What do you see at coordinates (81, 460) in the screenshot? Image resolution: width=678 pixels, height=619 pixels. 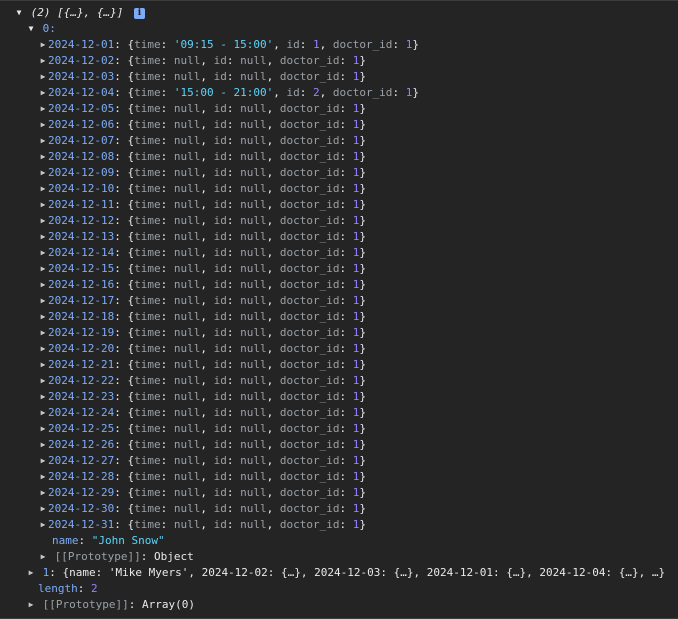 I see `date-key: 2024-12-27` at bounding box center [81, 460].